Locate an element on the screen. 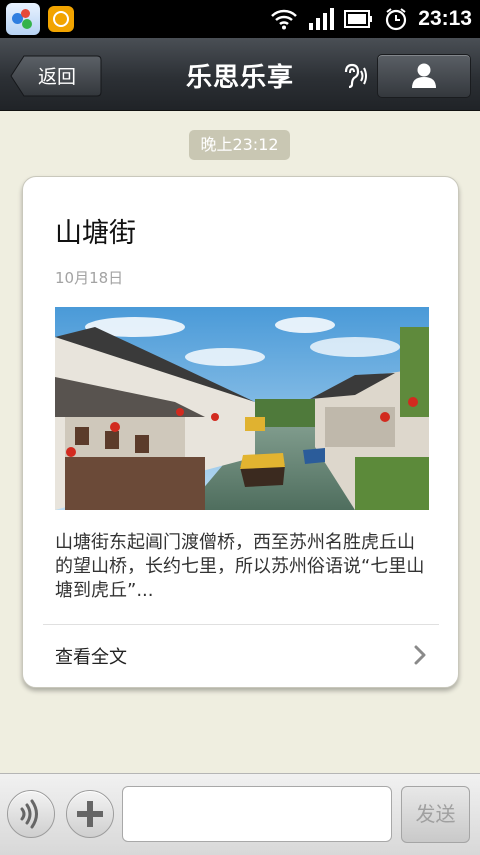  status-bar: 23:13 is located at coordinates (240, 19).